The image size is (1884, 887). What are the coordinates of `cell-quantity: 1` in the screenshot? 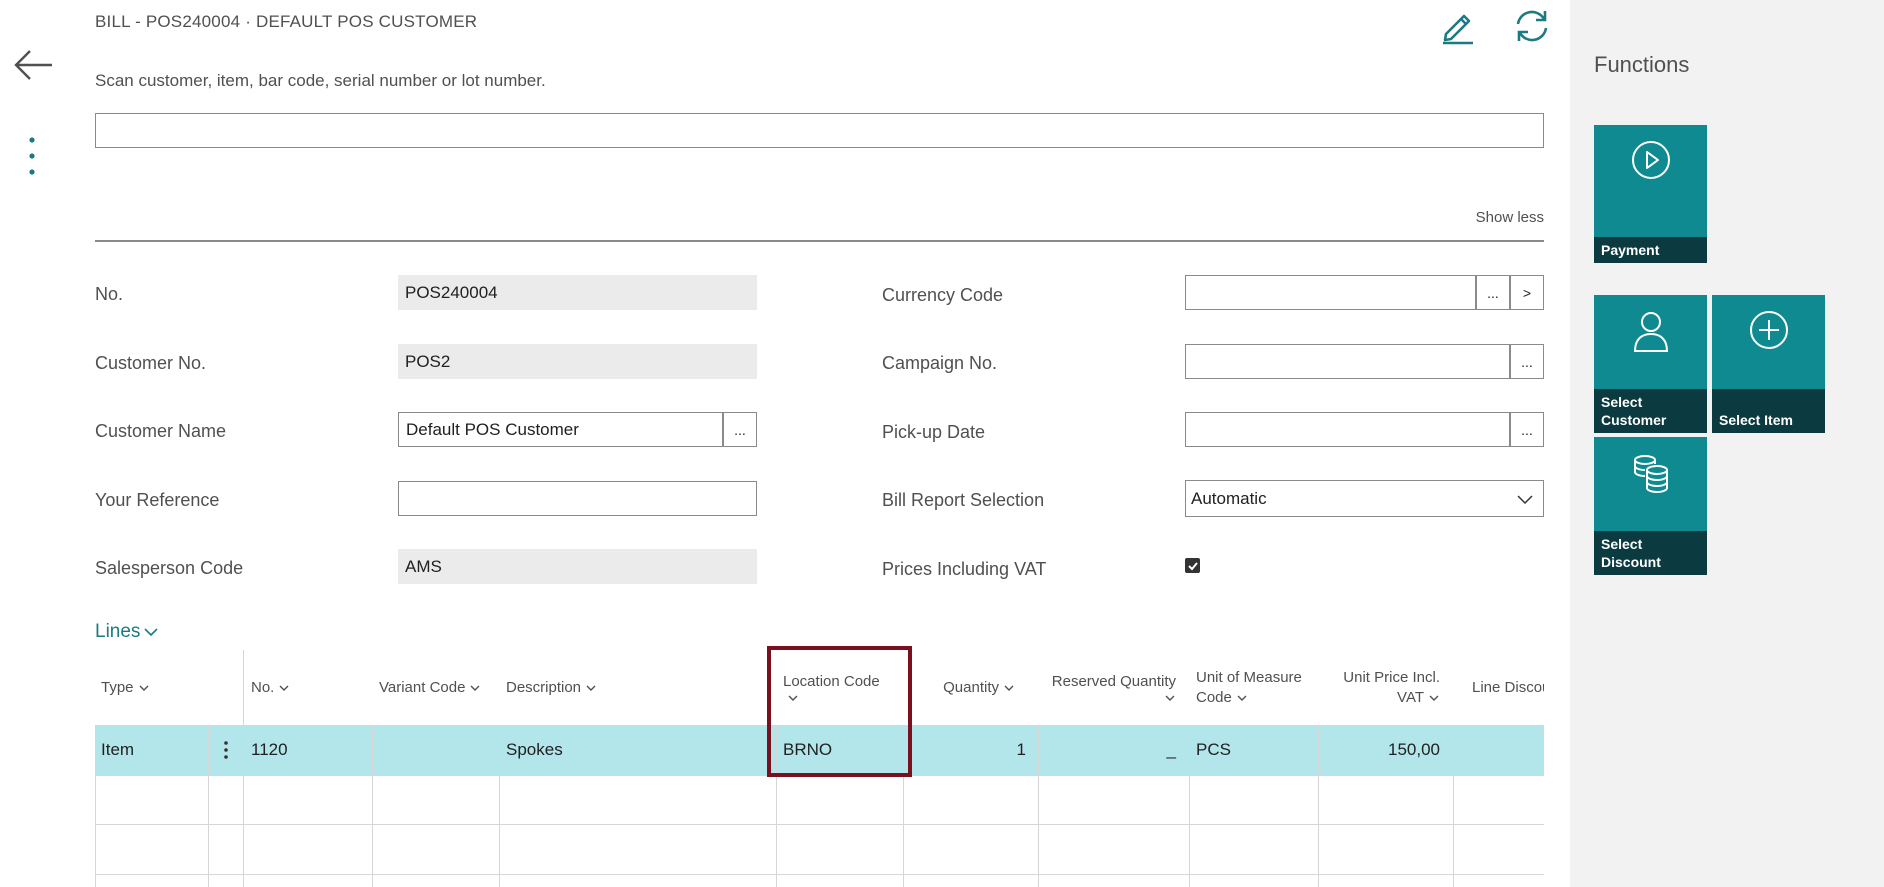 It's located at (970, 750).